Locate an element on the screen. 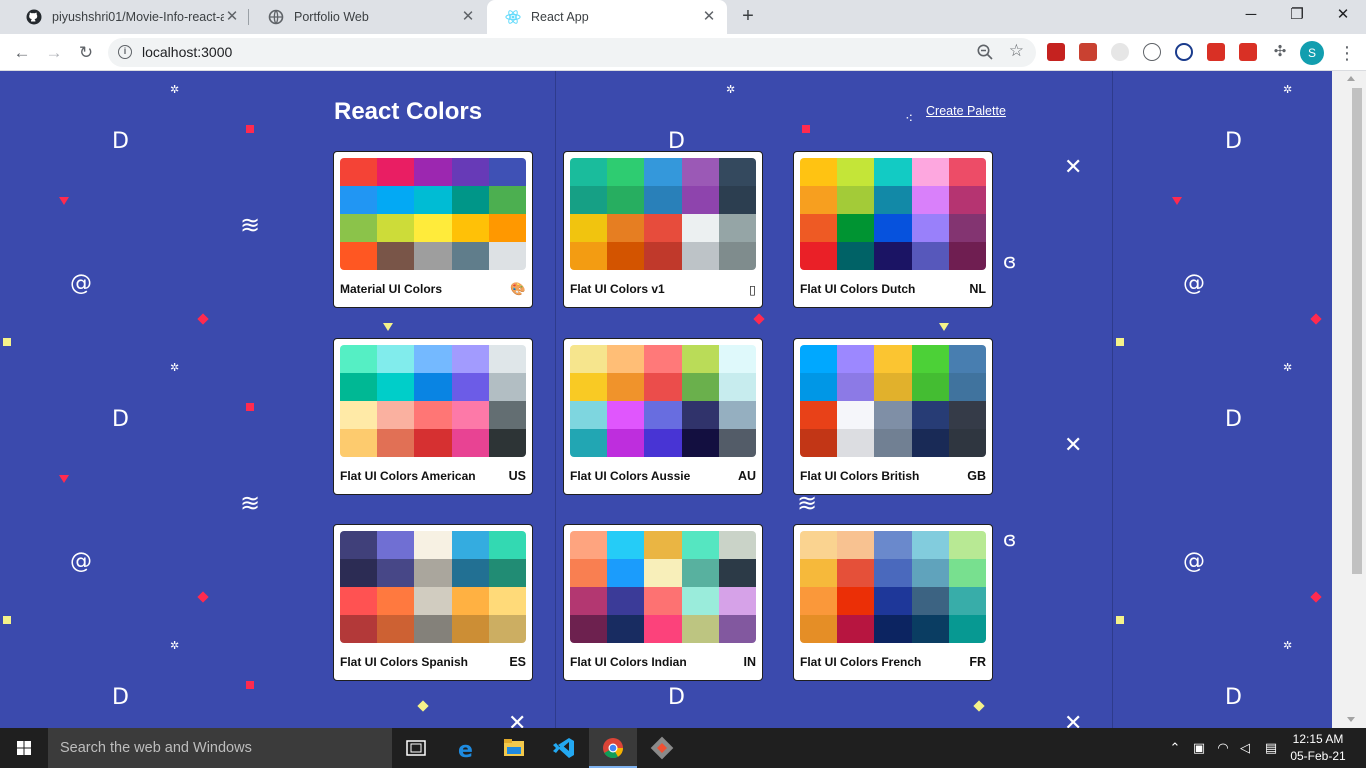 The width and height of the screenshot is (1366, 768). cross-decoration: ✕ is located at coordinates (517, 719).